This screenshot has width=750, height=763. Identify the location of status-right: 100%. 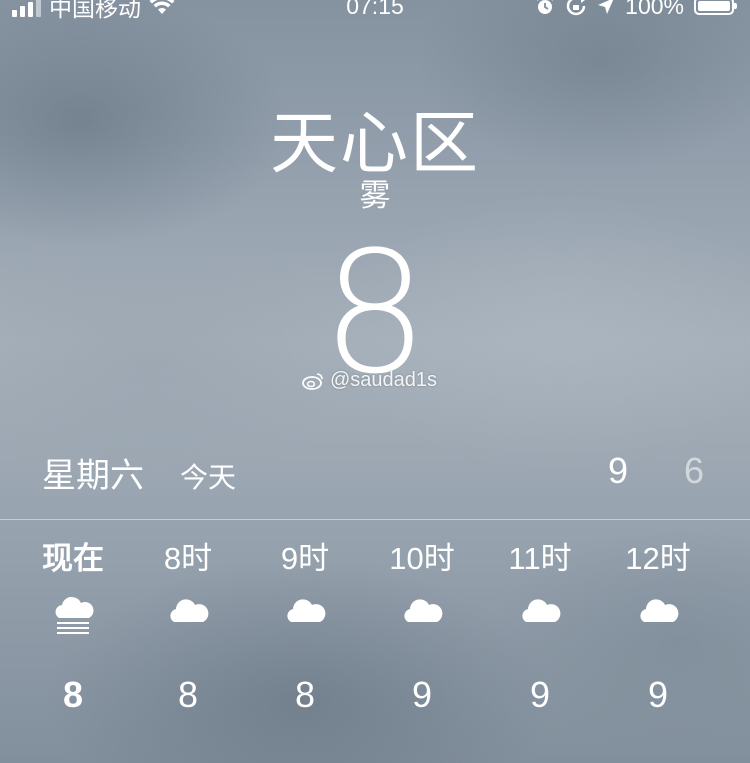
(636, 11).